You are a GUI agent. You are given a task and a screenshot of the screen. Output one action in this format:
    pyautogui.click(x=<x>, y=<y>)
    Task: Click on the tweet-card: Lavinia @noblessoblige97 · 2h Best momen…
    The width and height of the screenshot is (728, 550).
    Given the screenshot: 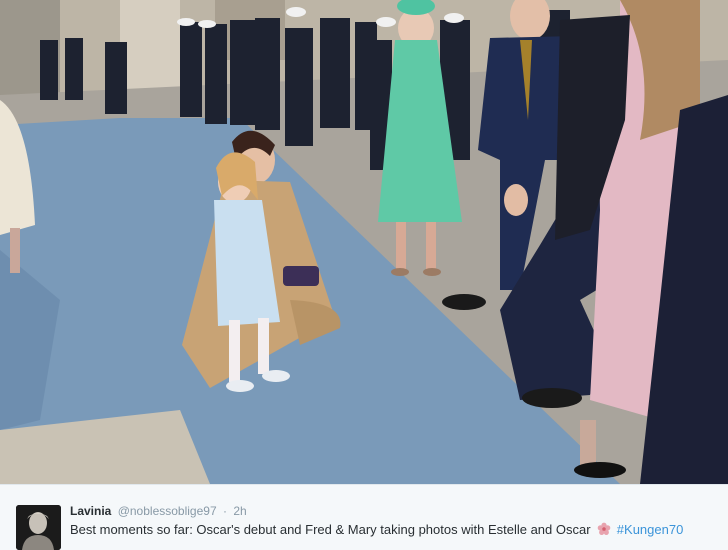 What is the action you would take?
    pyautogui.click(x=364, y=517)
    